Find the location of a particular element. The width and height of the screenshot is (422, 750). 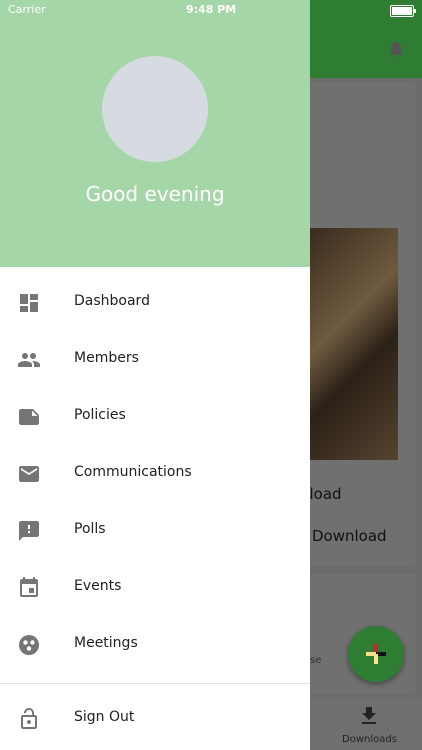

avatar is located at coordinates (155, 109).